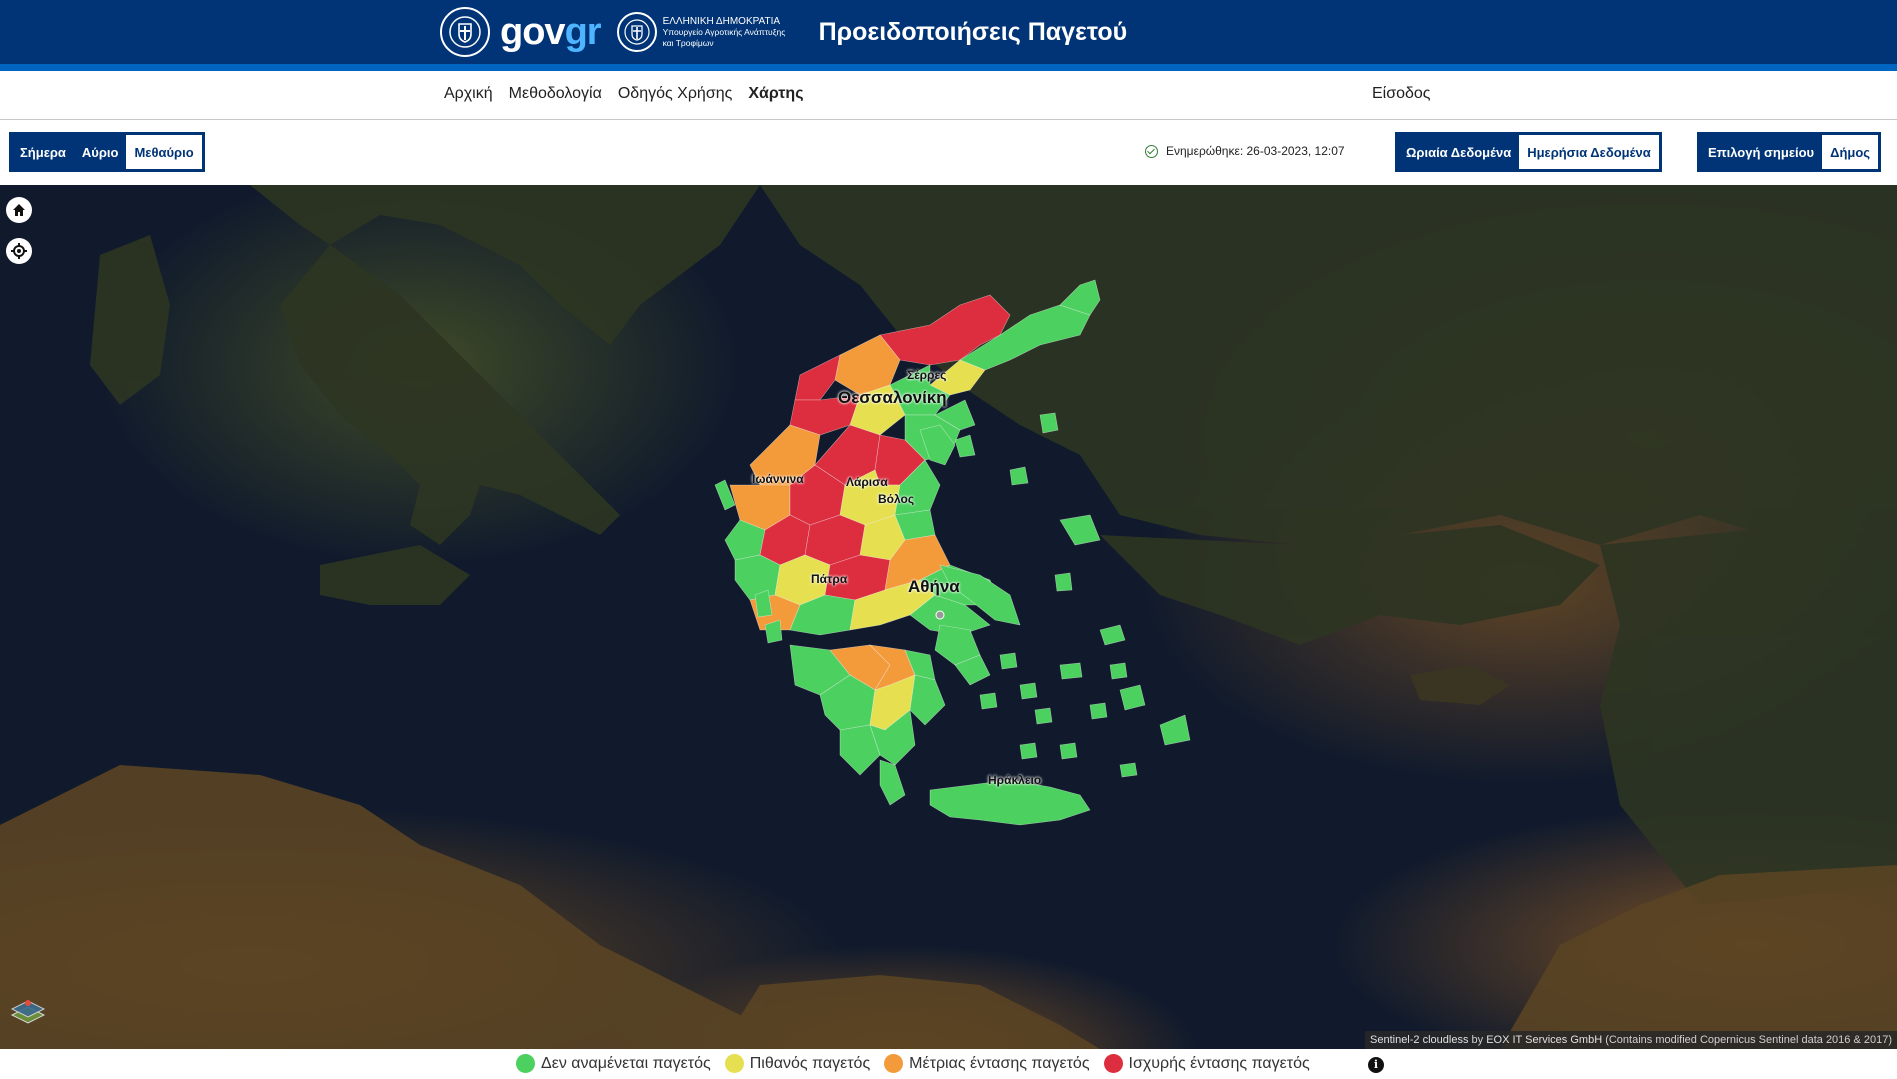 The width and height of the screenshot is (1897, 1079). Describe the element at coordinates (675, 94) in the screenshot. I see `nav-link-user-guide: Οδηγός Χρήσης` at that location.